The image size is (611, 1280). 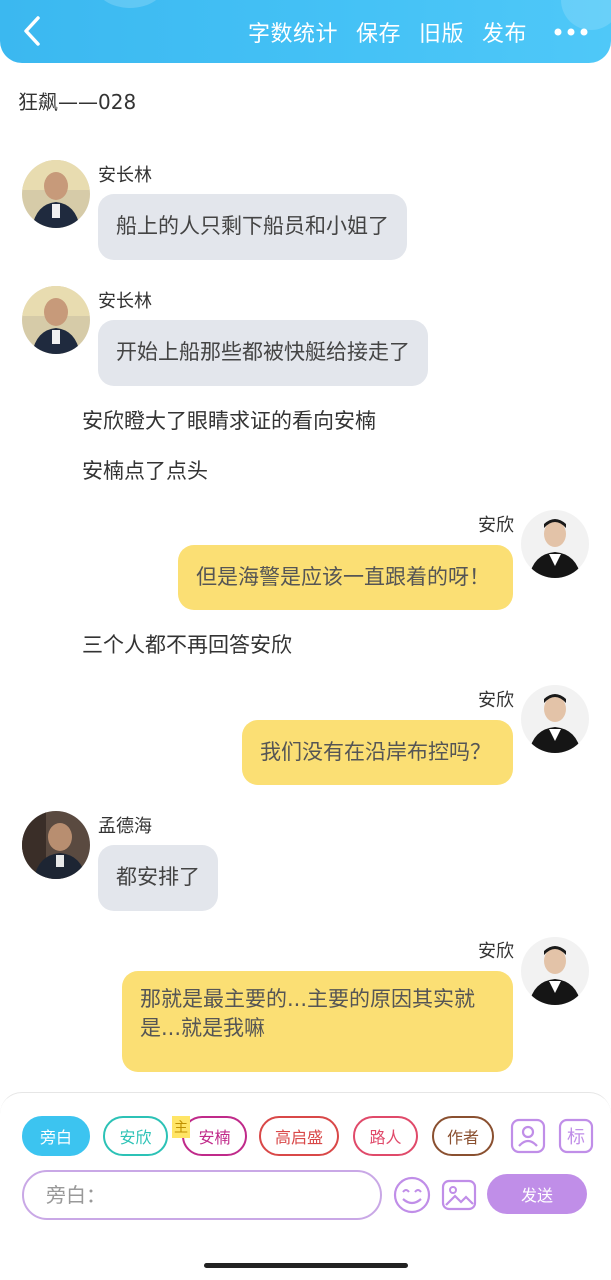 What do you see at coordinates (463, 1136) in the screenshot?
I see `role-chip-author: 作者` at bounding box center [463, 1136].